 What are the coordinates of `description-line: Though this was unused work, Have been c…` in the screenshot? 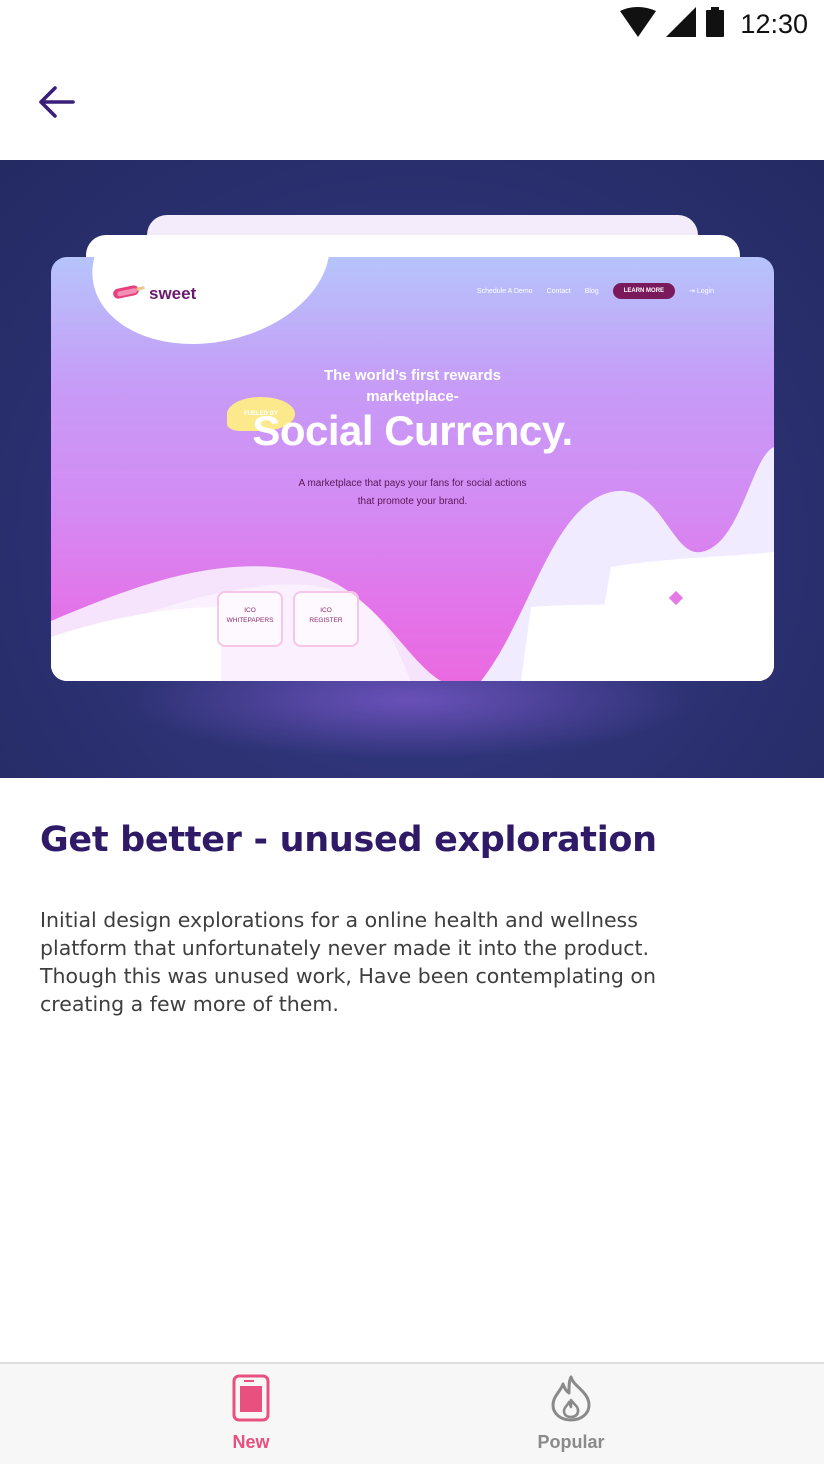 It's located at (348, 976).